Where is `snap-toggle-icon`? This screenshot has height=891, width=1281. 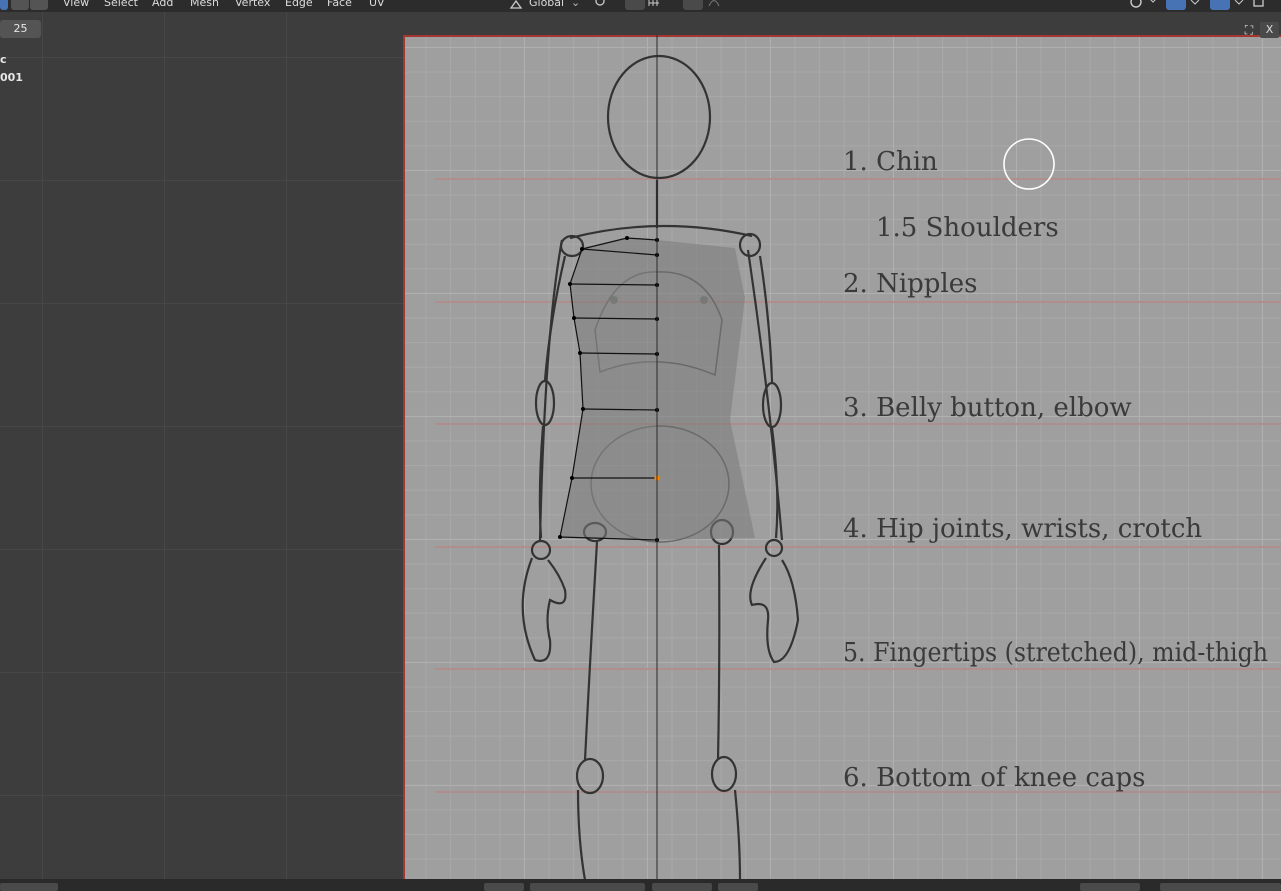
snap-toggle-icon is located at coordinates (635, 5).